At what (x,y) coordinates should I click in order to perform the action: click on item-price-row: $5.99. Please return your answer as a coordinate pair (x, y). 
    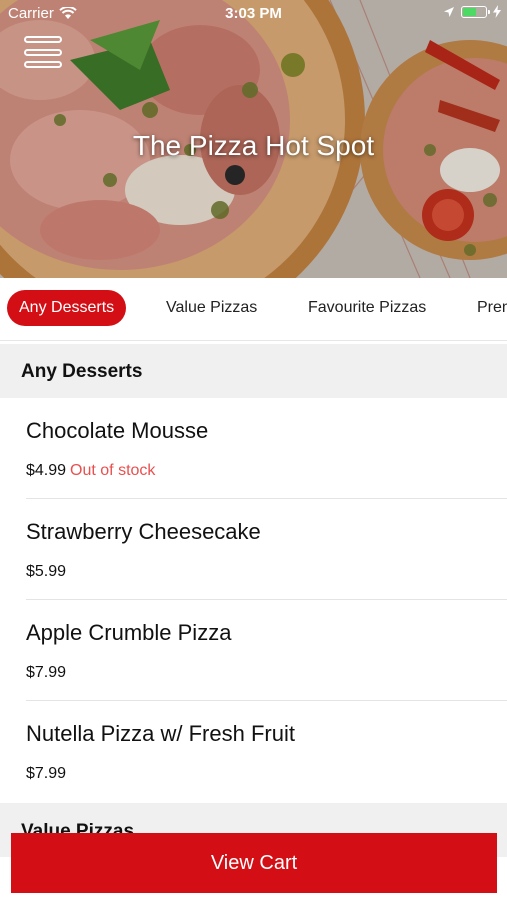
    Looking at the image, I should click on (46, 572).